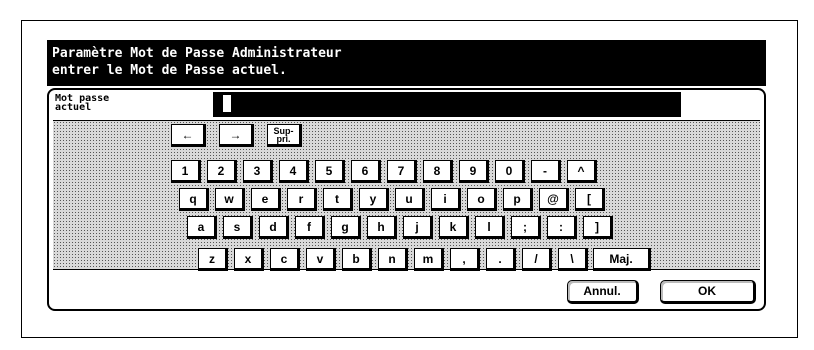  What do you see at coordinates (258, 171) in the screenshot?
I see `key-1-3: 3` at bounding box center [258, 171].